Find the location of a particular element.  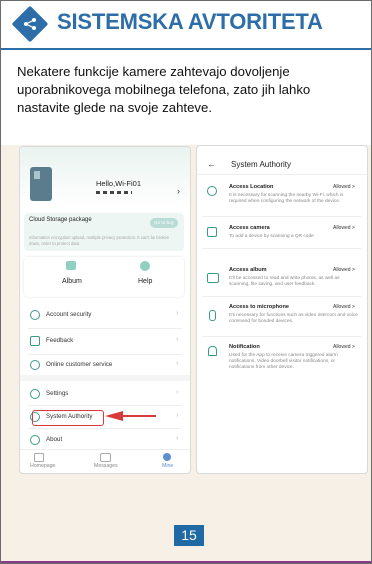

camera-icon is located at coordinates (212, 232).